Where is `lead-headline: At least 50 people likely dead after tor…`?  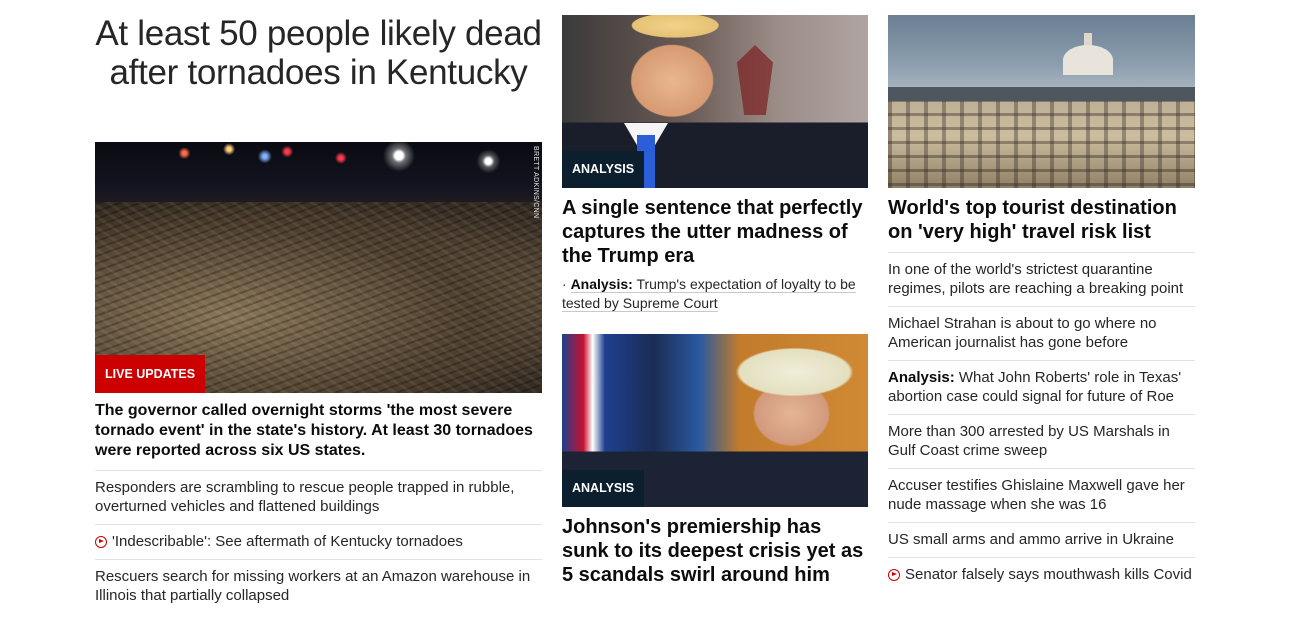
lead-headline: At least 50 people likely dead after tor… is located at coordinates (318, 78).